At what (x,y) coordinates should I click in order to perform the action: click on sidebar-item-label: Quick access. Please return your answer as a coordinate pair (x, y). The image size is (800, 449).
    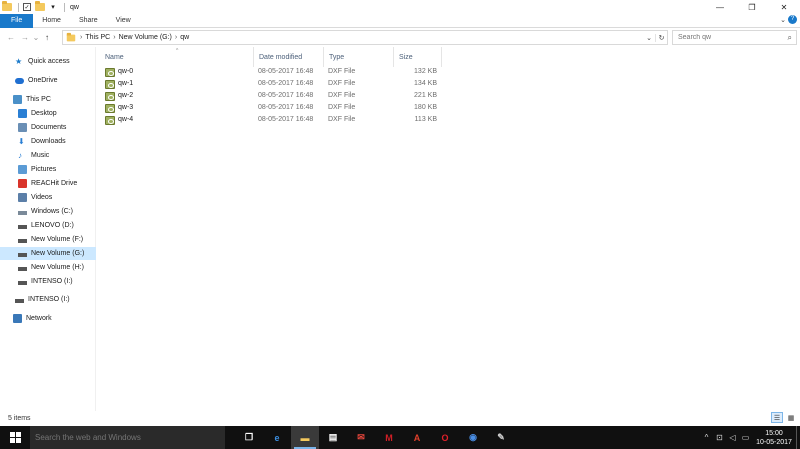
    Looking at the image, I should click on (49, 61).